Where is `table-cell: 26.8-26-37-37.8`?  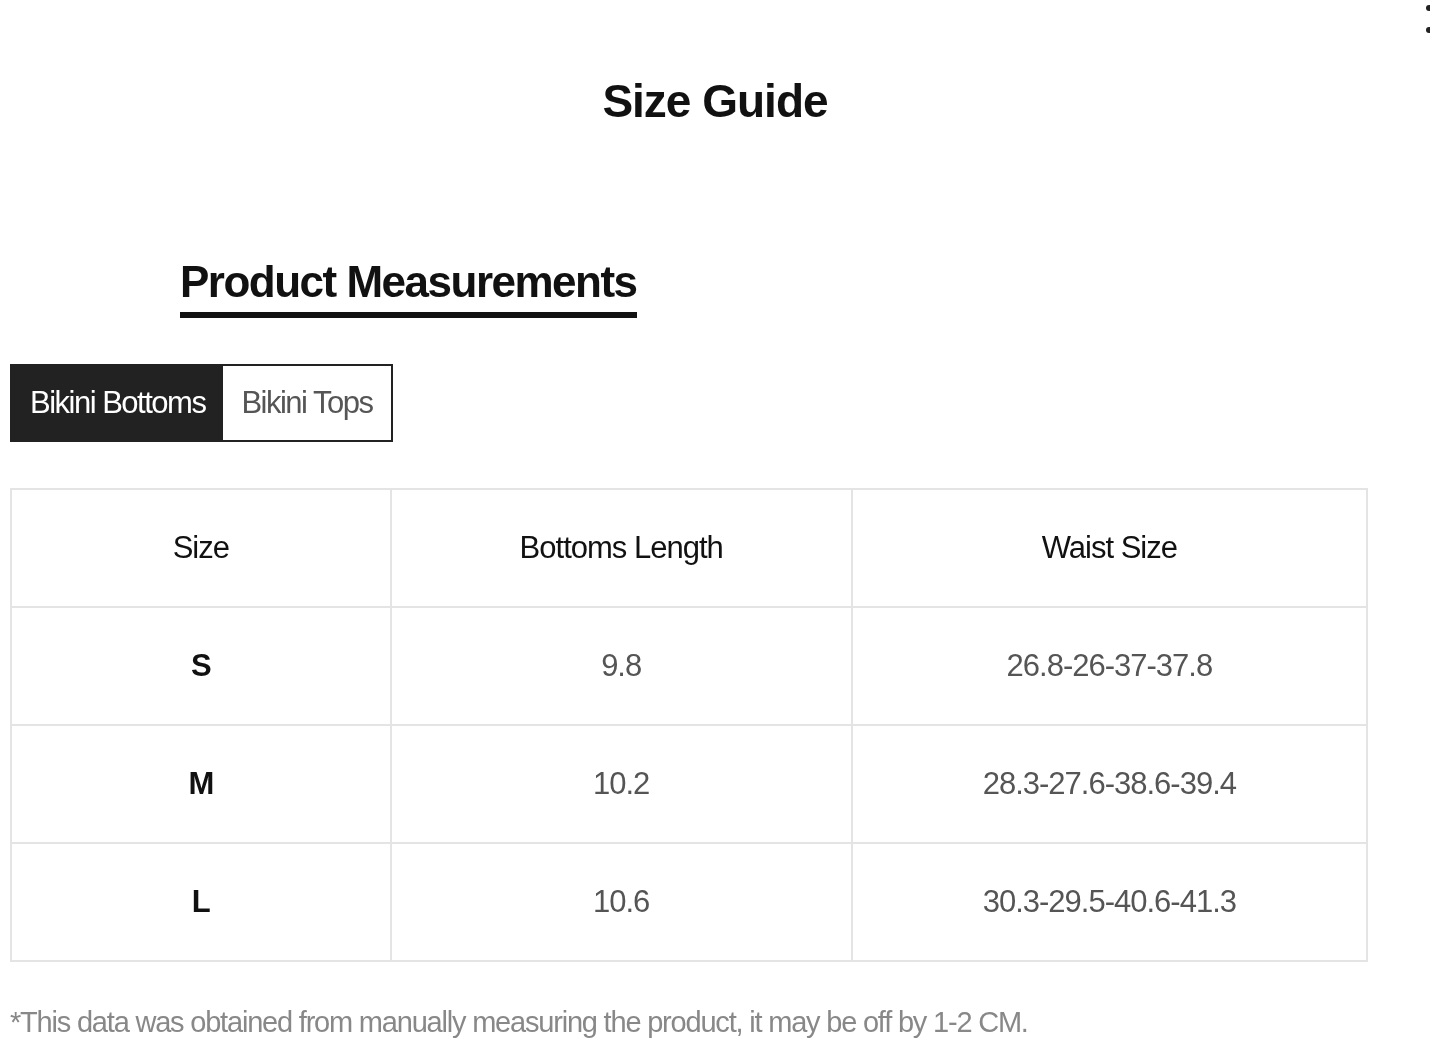 table-cell: 26.8-26-37-37.8 is located at coordinates (1109, 666).